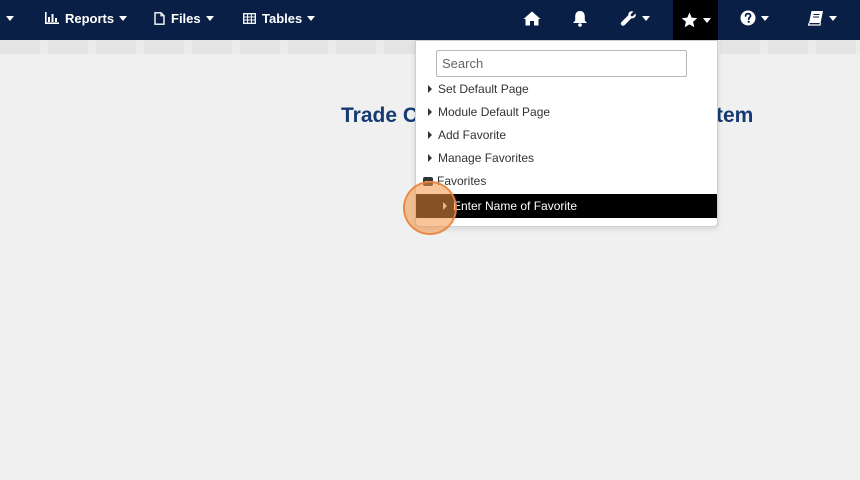  What do you see at coordinates (515, 206) in the screenshot?
I see `favorite-entry-label: Enter Name of Favorite` at bounding box center [515, 206].